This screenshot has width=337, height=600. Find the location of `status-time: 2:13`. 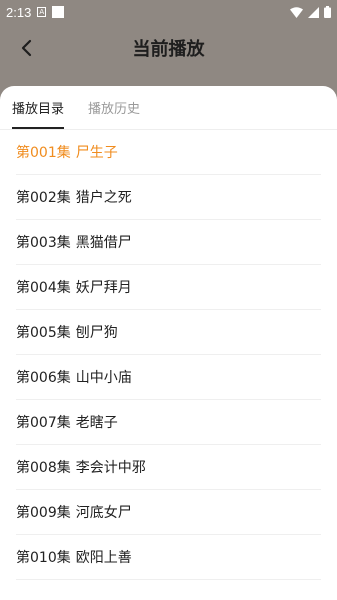

status-time: 2:13 is located at coordinates (19, 12).